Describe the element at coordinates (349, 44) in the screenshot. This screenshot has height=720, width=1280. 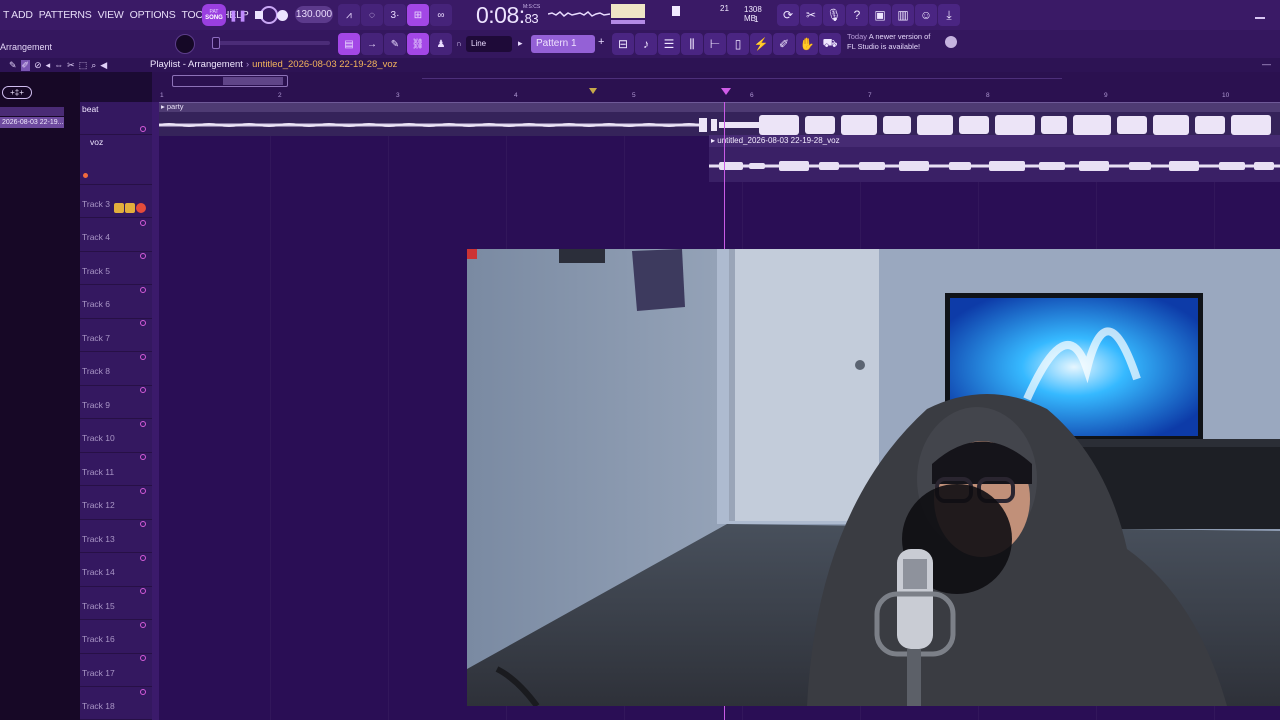
I see `view-playlist-icon: ▤` at that location.